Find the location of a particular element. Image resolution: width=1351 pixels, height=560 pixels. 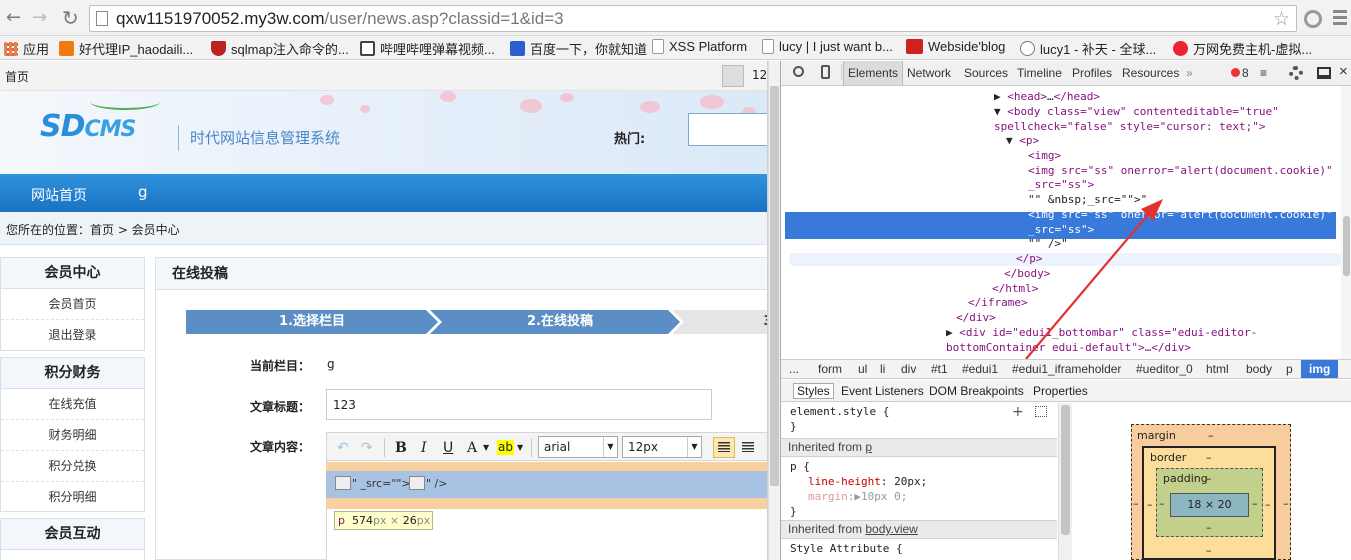

sidebar-item-home: 会员首页 is located at coordinates (72, 304).